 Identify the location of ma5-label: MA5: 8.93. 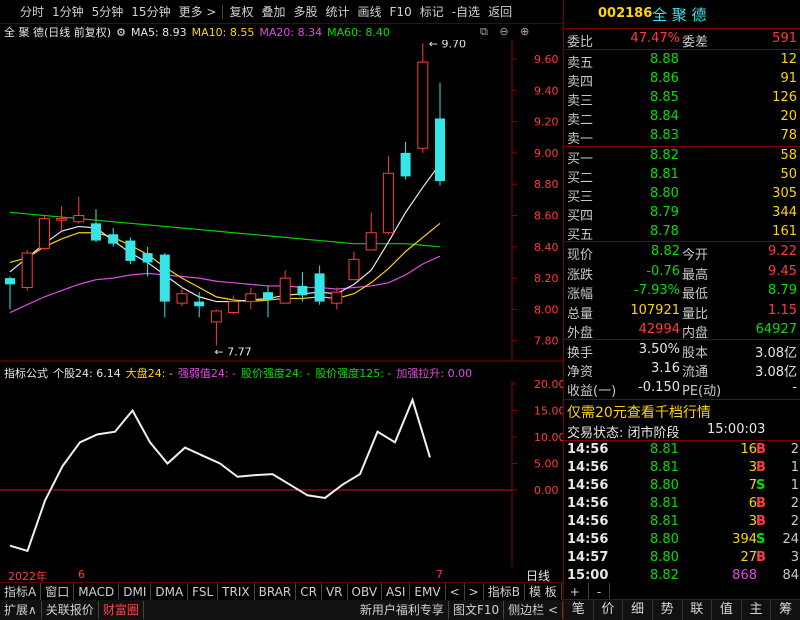
(158, 32).